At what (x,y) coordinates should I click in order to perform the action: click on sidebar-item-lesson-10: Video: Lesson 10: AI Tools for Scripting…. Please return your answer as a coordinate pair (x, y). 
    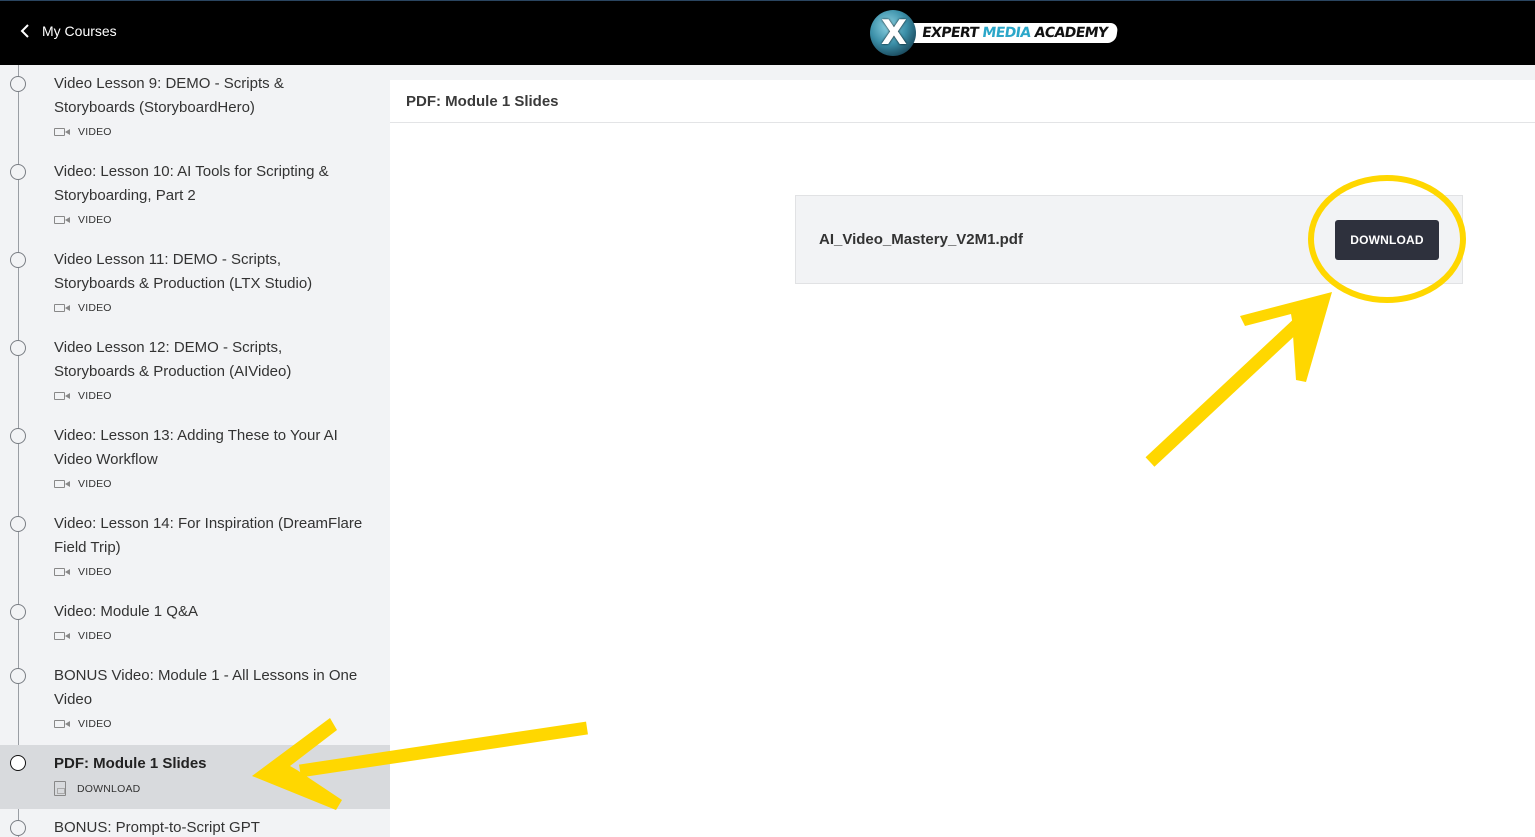
    Looking at the image, I should click on (195, 197).